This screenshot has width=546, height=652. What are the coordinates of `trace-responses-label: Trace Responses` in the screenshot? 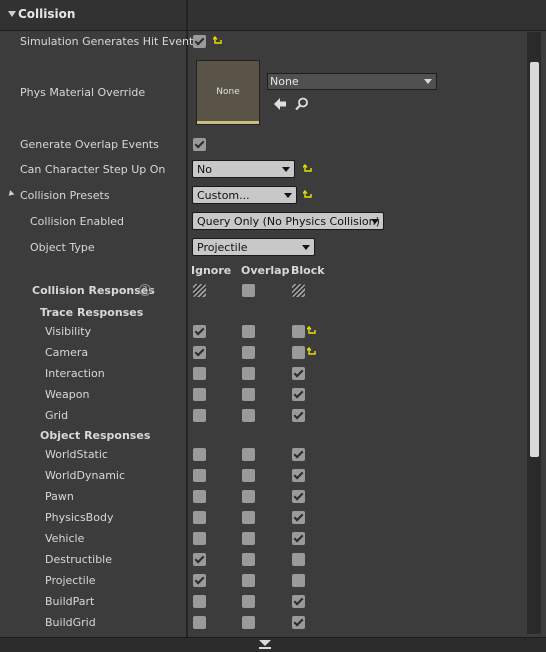 It's located at (92, 312).